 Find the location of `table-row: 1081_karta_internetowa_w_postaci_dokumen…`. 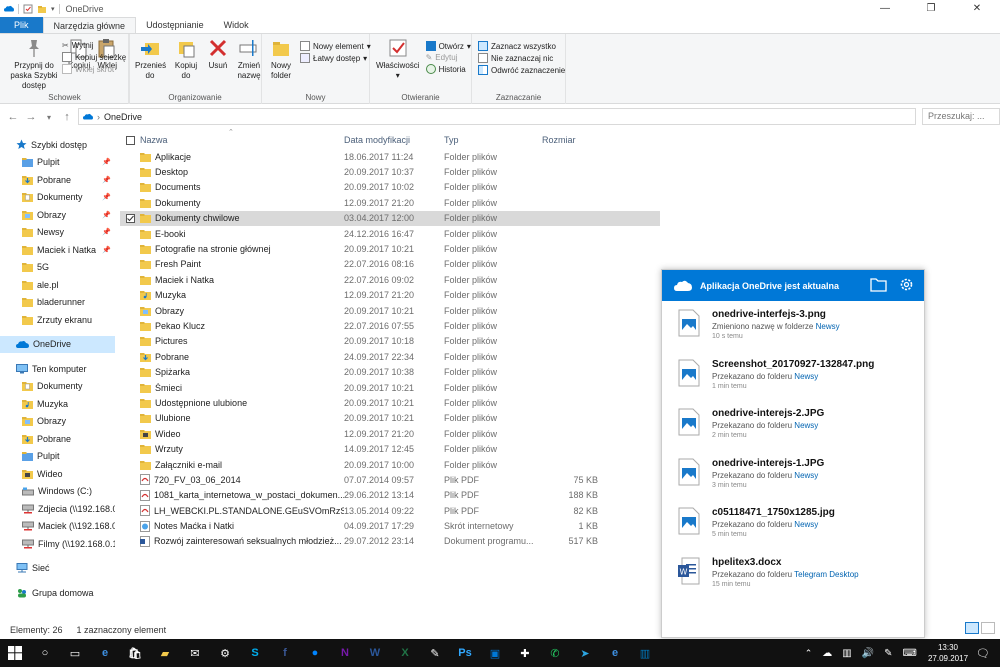

table-row: 1081_karta_internetowa_w_postaci_dokumen… is located at coordinates (390, 495).